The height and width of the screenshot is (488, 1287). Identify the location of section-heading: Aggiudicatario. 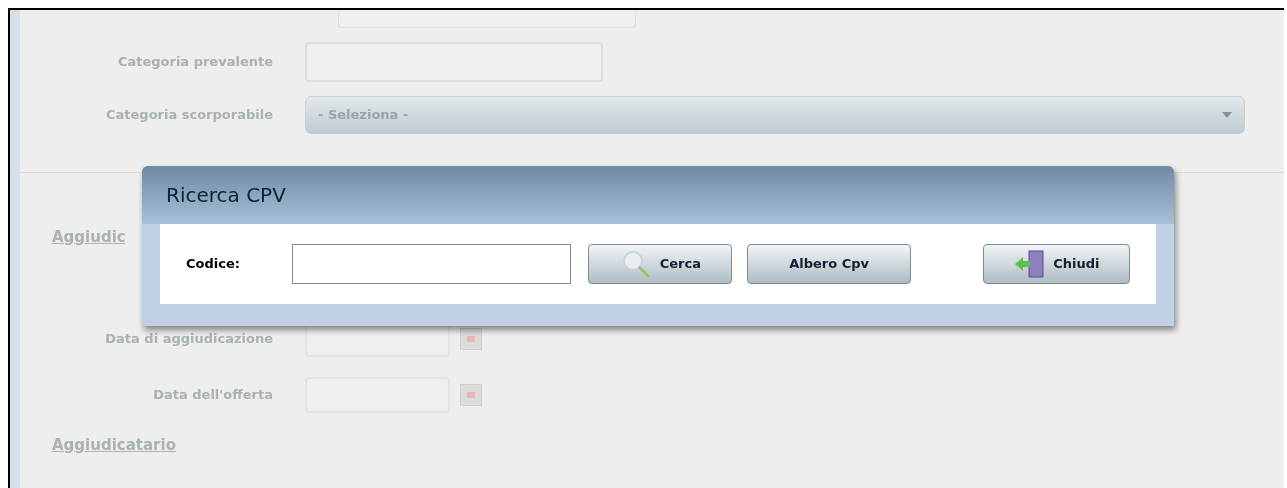
(114, 445).